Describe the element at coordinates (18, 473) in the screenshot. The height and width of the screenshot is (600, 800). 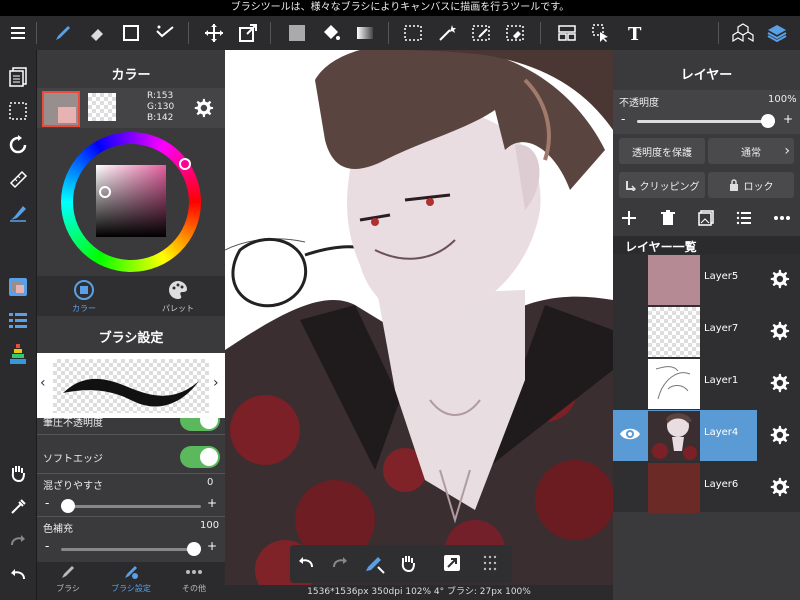
I see `hand-icon` at that location.